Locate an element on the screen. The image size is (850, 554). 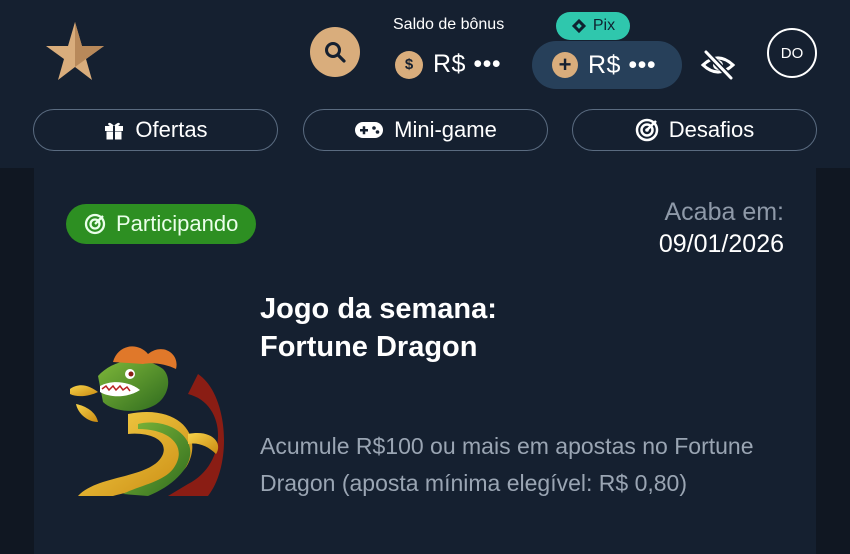
challenge-title: Jogo da semana: Fortune Dragon is located at coordinates (470, 328).